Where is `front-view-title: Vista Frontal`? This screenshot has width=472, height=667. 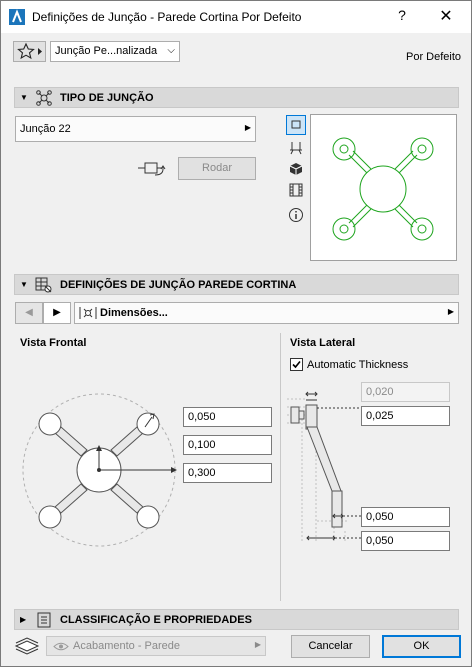
front-view-title: Vista Frontal is located at coordinates (53, 343).